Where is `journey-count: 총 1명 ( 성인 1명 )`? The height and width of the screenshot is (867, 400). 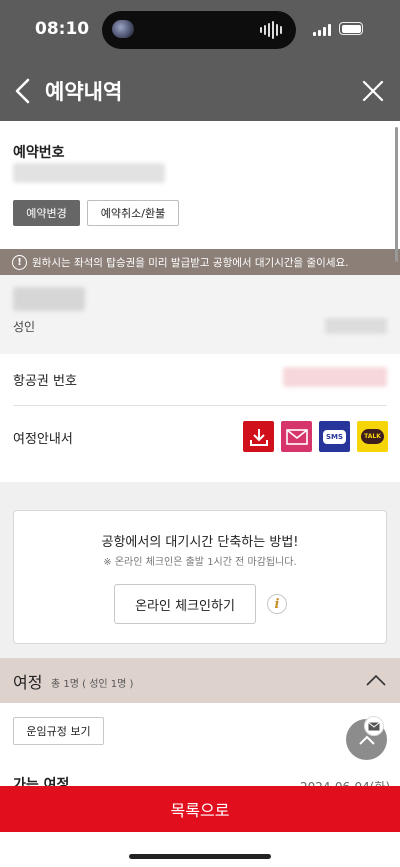 journey-count: 총 1명 ( 성인 1명 ) is located at coordinates (92, 684).